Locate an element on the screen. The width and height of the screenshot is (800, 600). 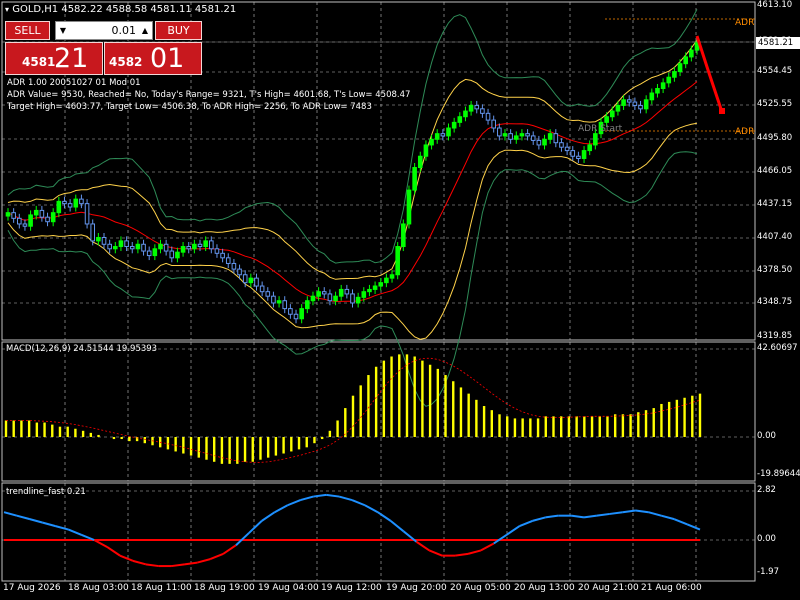
projection-arrow-head is located at coordinates (722, 111).